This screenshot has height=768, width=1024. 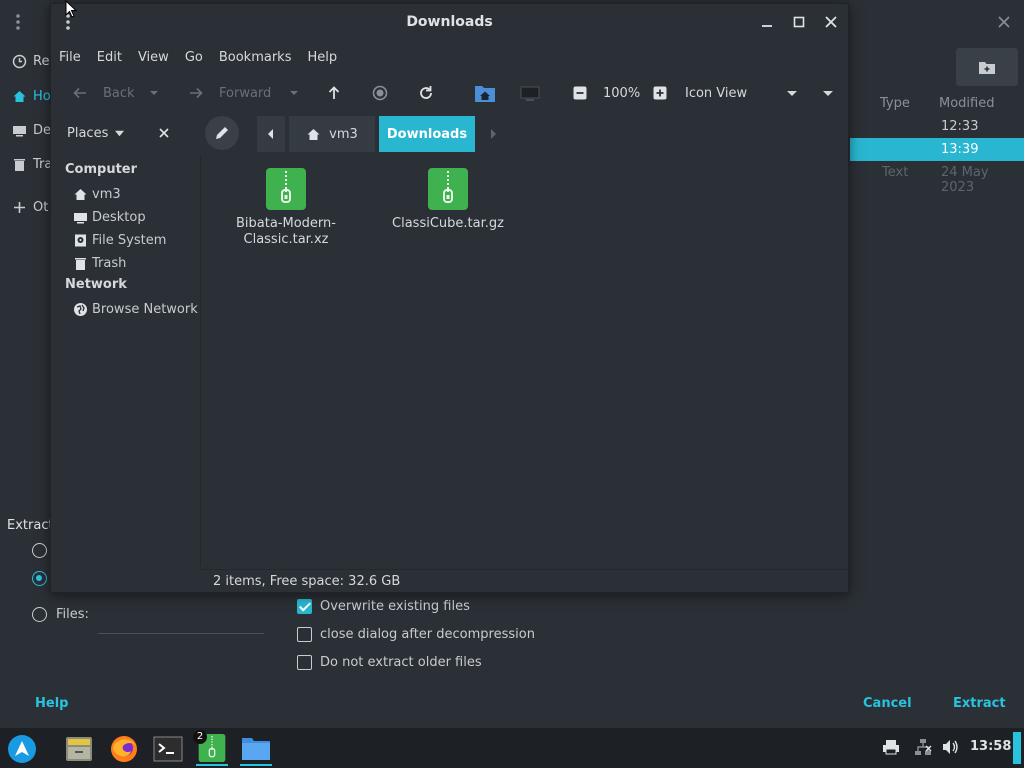 What do you see at coordinates (304, 606) in the screenshot?
I see `overwrite-checkbox` at bounding box center [304, 606].